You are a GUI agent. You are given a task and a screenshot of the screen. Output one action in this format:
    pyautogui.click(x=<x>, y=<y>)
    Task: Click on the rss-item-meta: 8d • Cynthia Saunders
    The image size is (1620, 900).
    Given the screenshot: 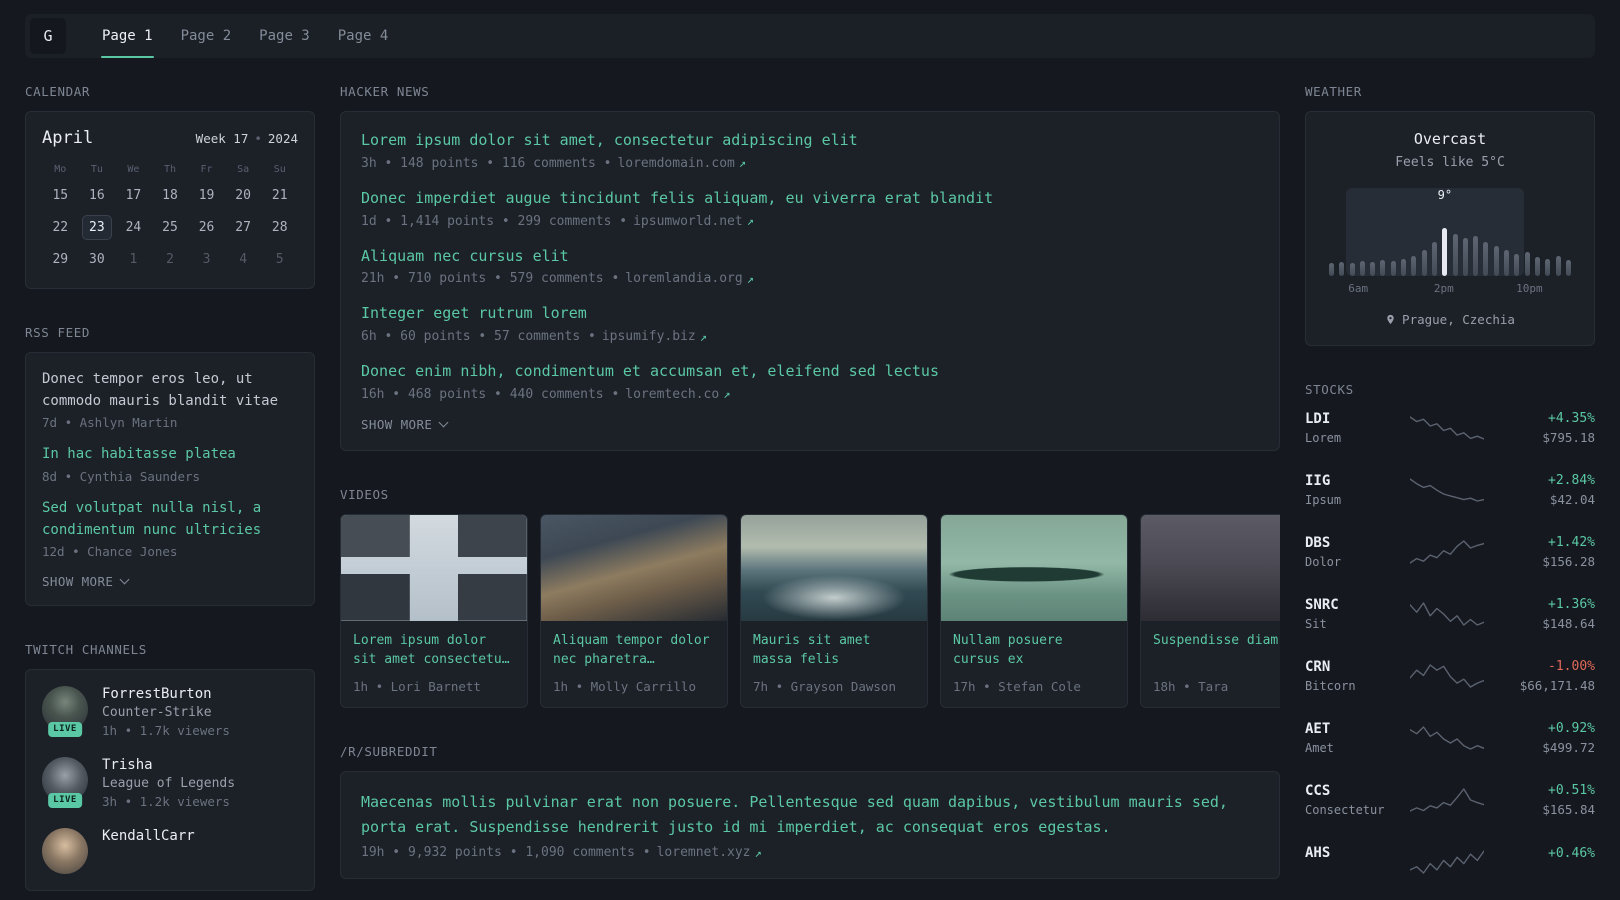 What is the action you would take?
    pyautogui.click(x=121, y=477)
    